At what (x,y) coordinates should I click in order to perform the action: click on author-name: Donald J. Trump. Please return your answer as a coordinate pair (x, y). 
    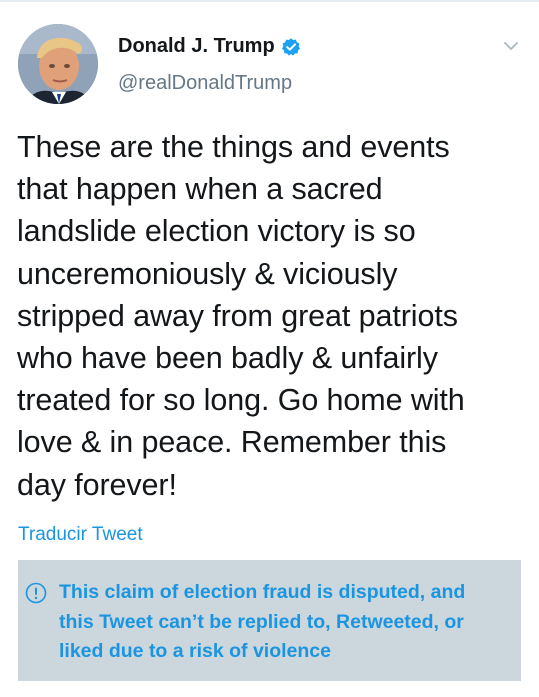
    Looking at the image, I should click on (196, 46).